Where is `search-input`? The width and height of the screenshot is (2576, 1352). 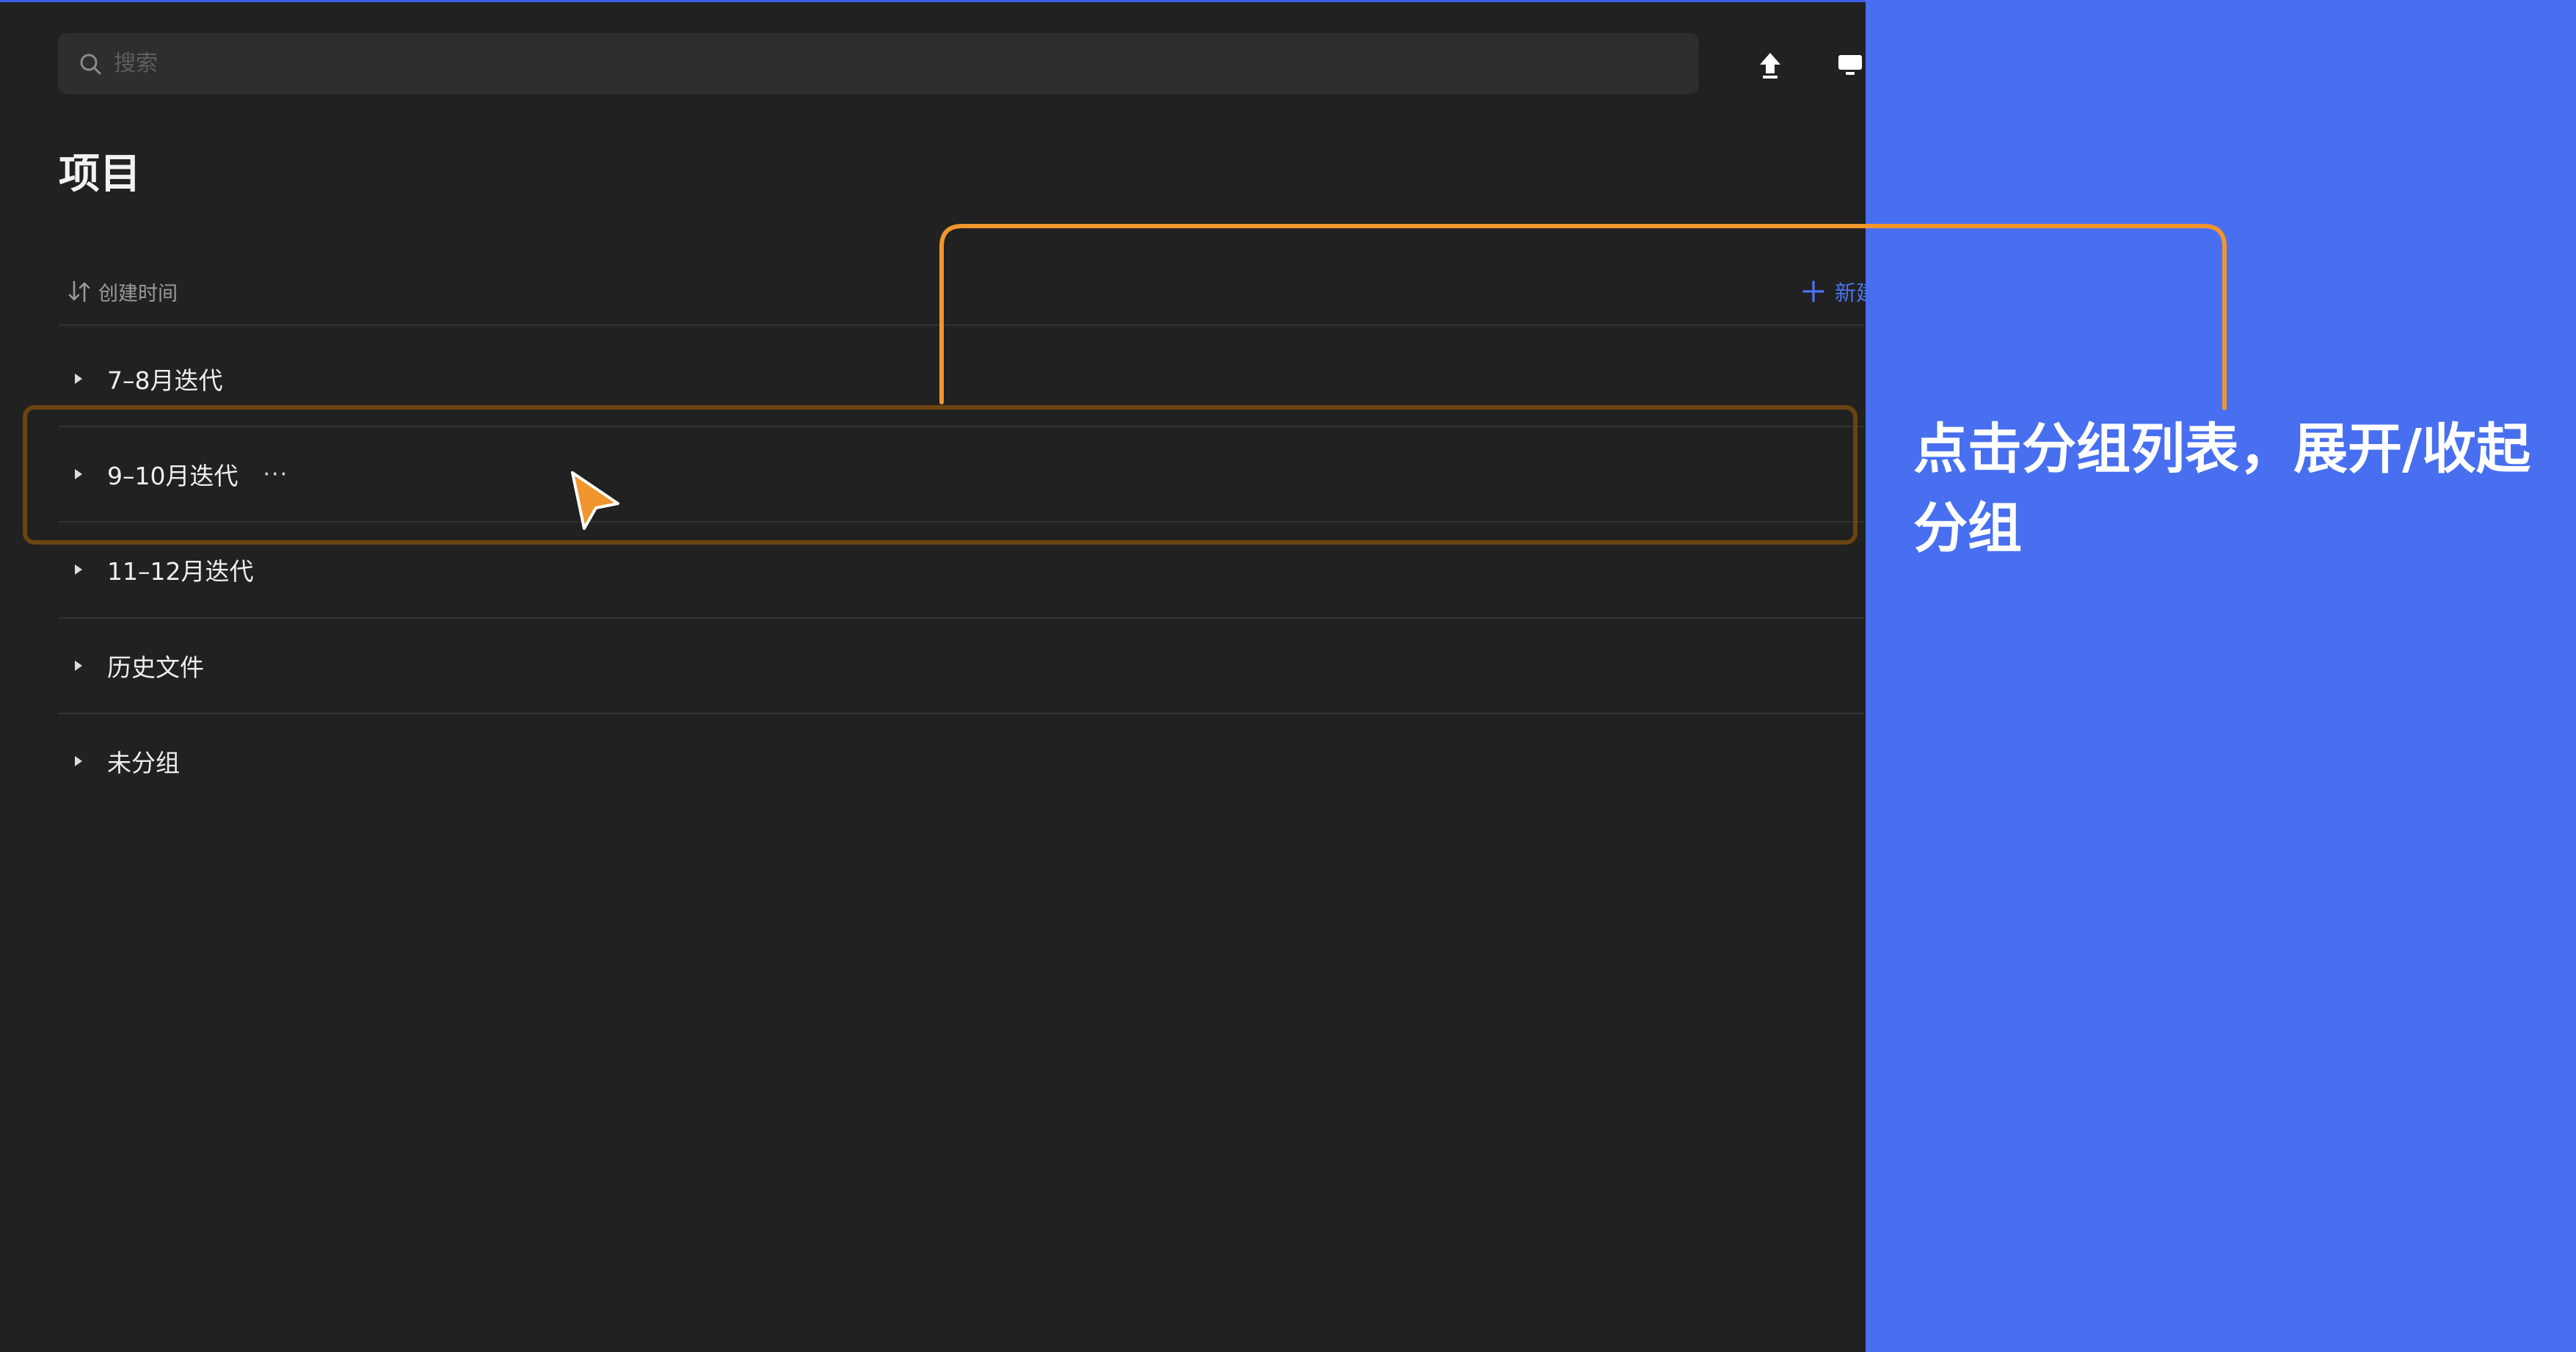
search-input is located at coordinates (884, 63).